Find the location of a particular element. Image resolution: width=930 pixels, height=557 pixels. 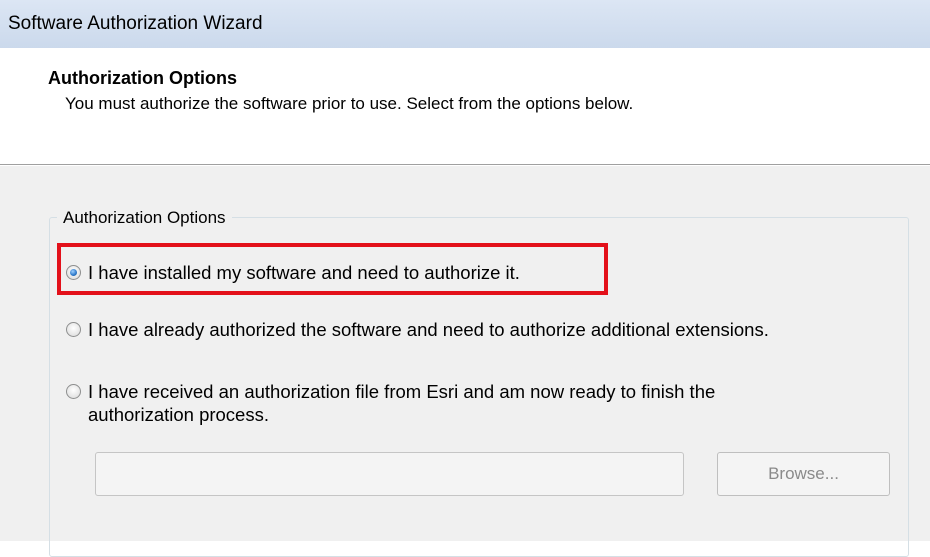

option-label-line-2: authorization process. is located at coordinates (178, 414).